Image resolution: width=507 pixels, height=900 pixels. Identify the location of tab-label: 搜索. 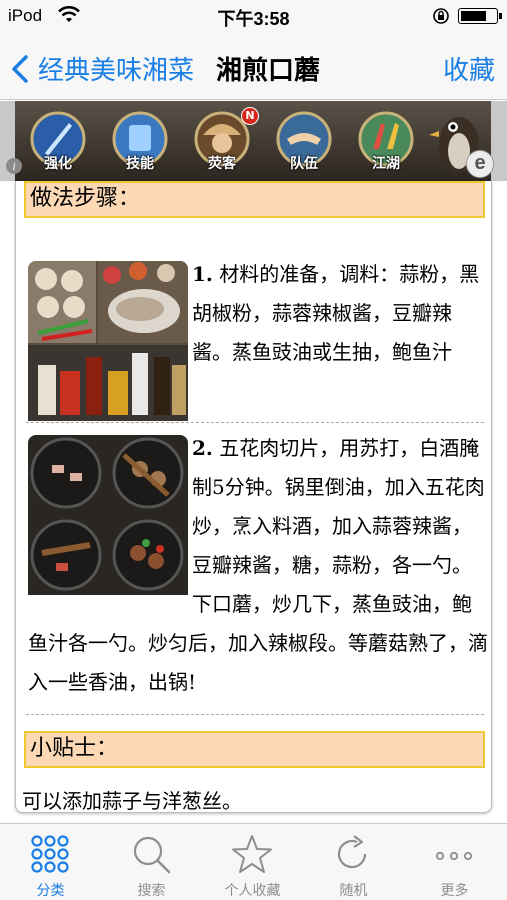
(151, 891).